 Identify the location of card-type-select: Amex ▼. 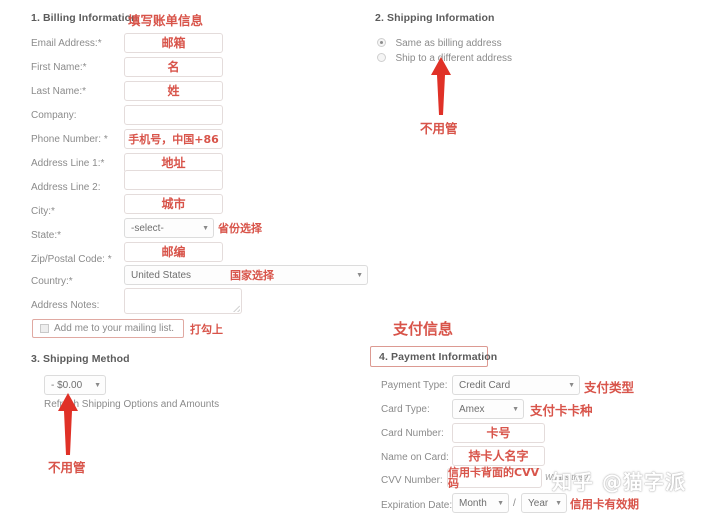
(488, 409).